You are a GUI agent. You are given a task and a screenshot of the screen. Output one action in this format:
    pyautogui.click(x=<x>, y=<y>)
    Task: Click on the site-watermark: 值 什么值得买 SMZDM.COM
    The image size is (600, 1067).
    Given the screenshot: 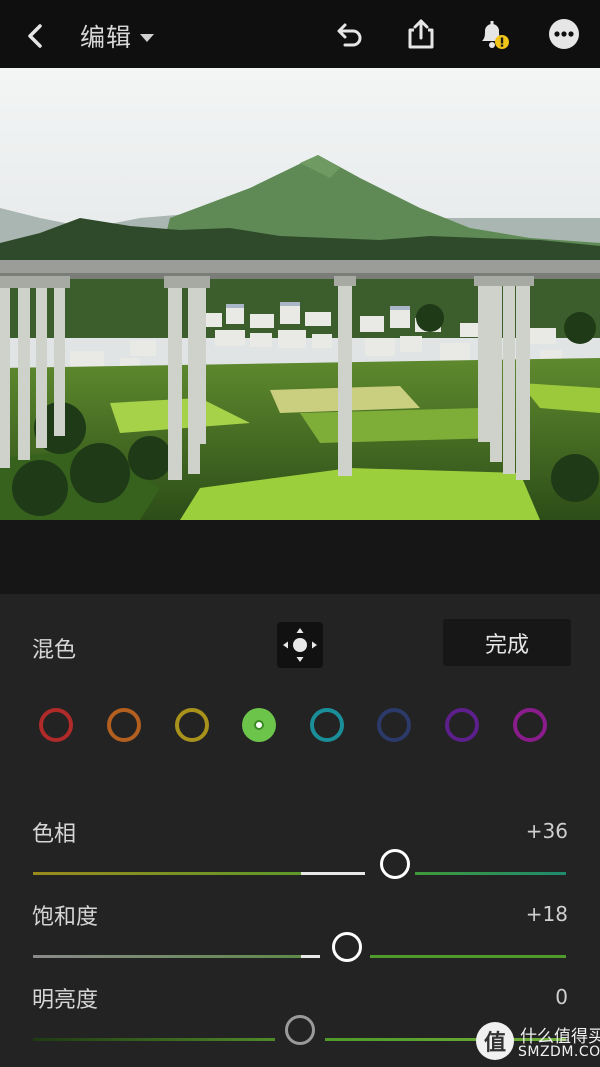 What is the action you would take?
    pyautogui.click(x=537, y=1043)
    